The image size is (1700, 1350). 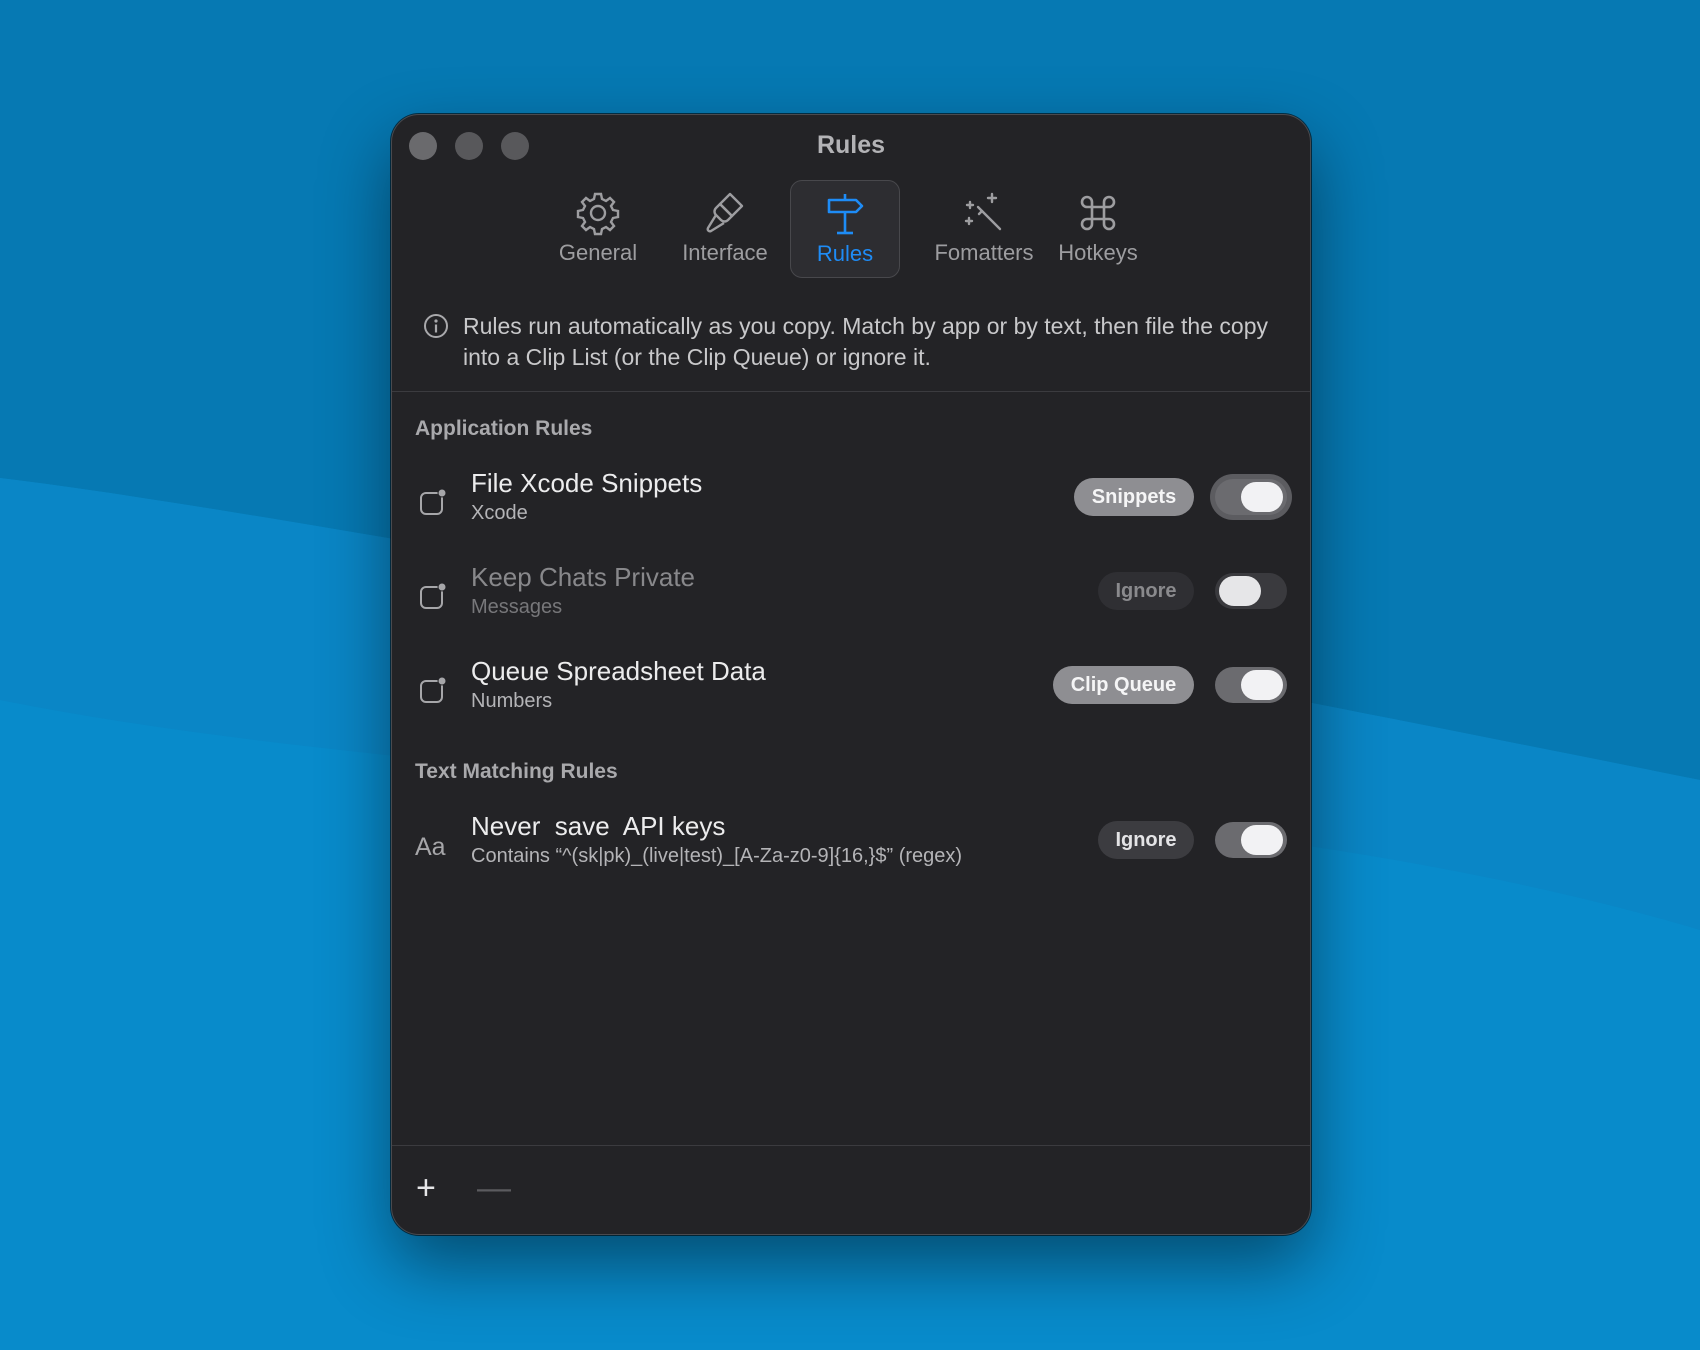 I want to click on tab-hotkeys-label: Hotkeys, so click(x=1098, y=252).